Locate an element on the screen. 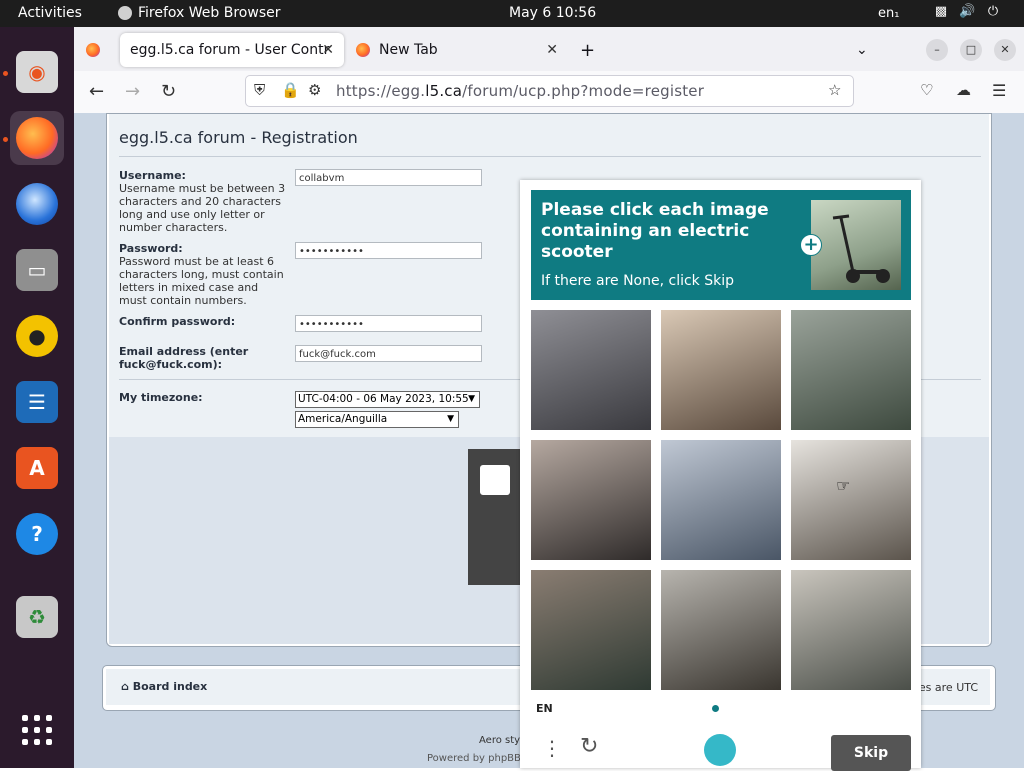 This screenshot has height=771, width=1024. home-icon: ⌂ is located at coordinates (125, 686).